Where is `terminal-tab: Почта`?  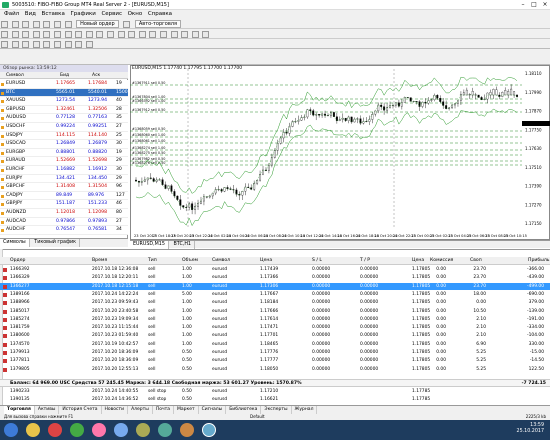 terminal-tab: Почта is located at coordinates (164, 410).